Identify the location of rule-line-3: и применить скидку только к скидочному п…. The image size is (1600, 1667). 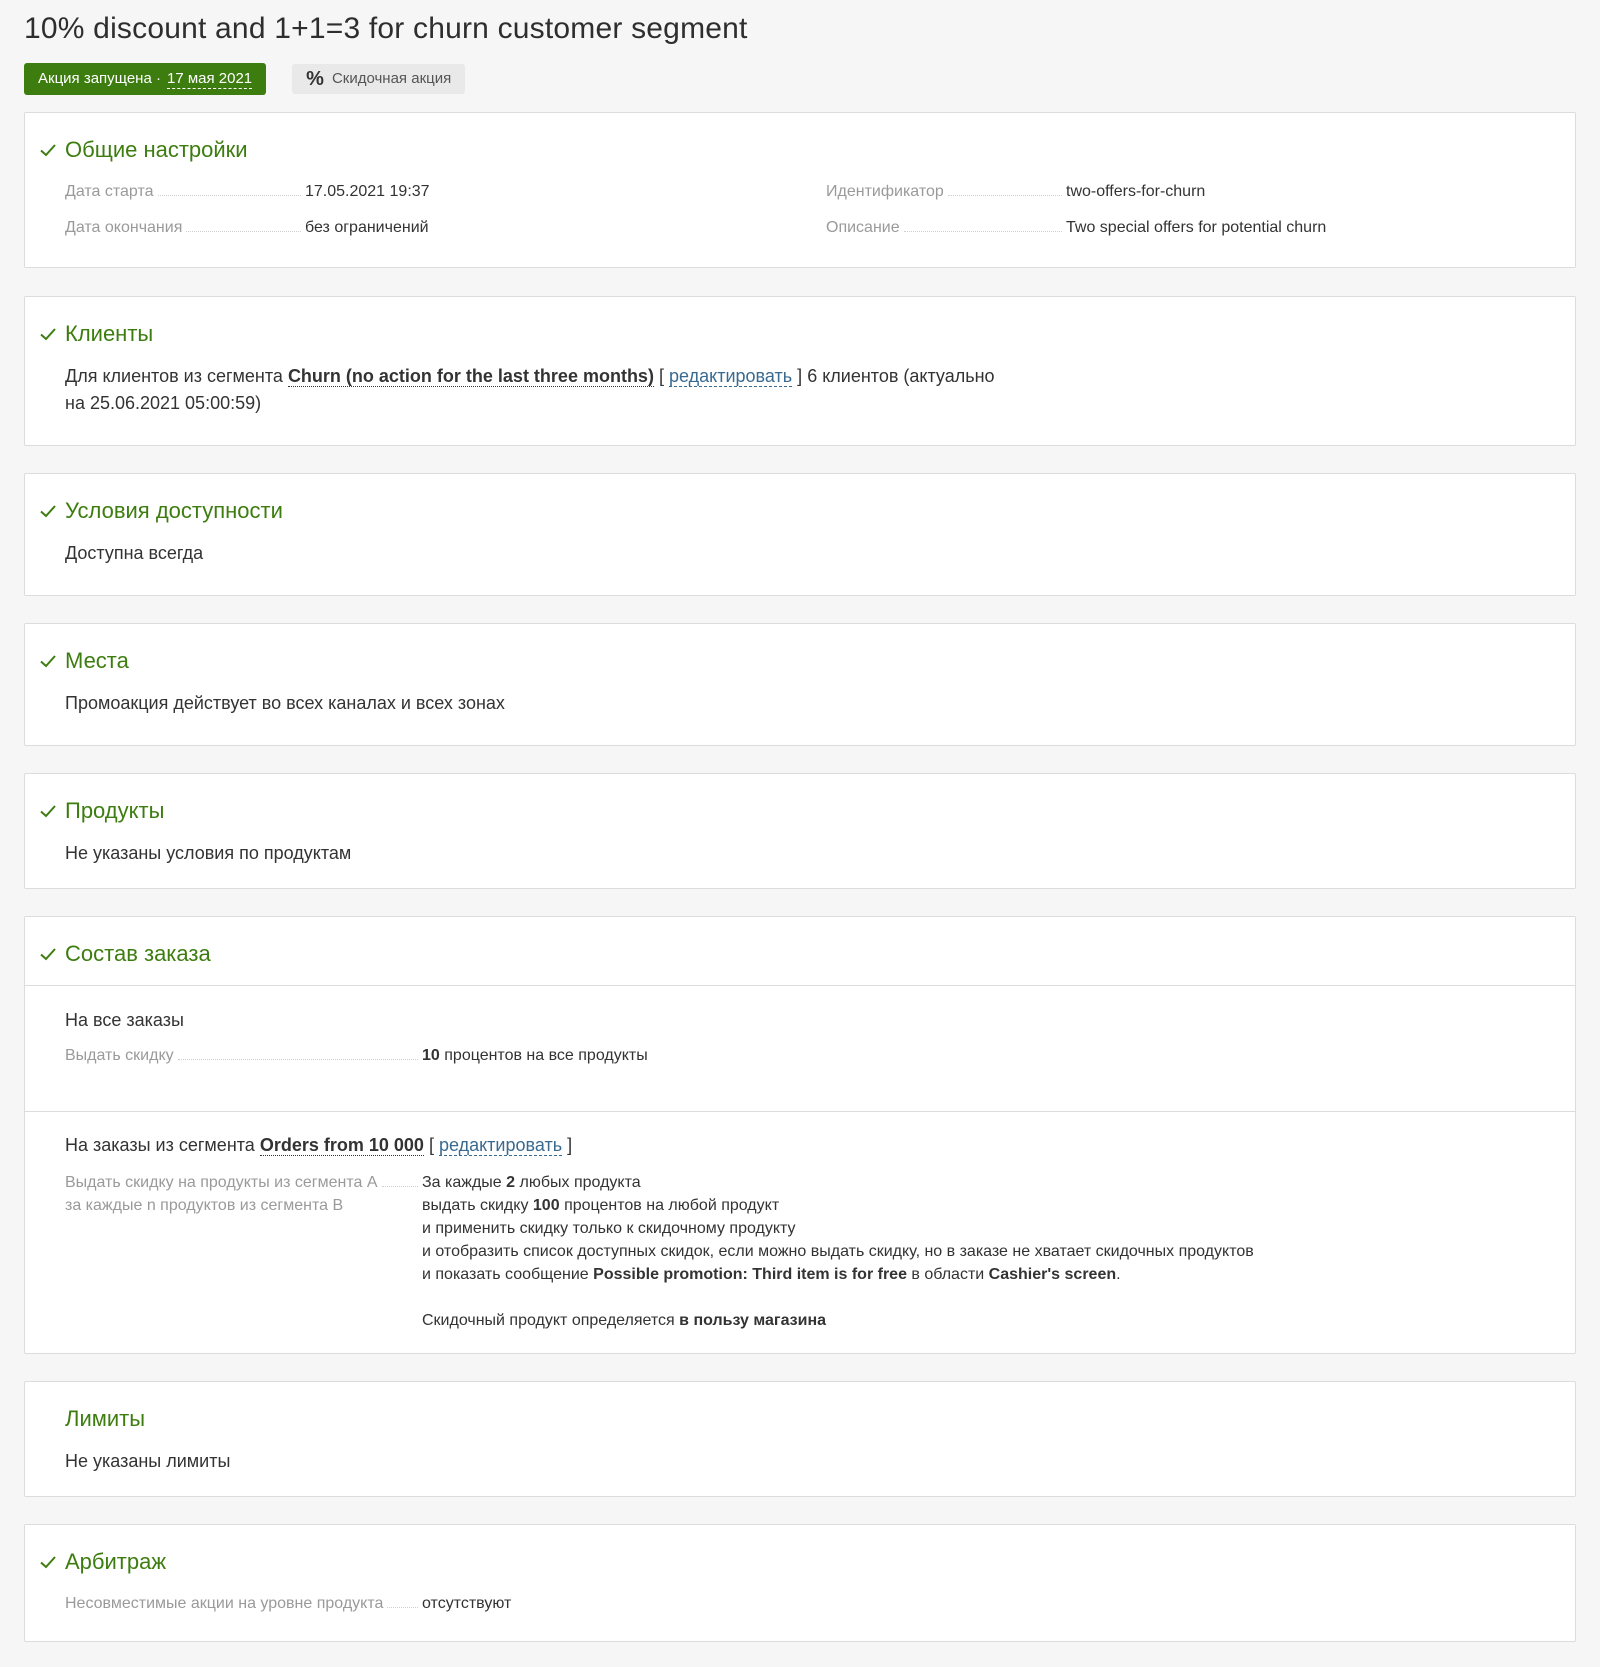
(609, 1228).